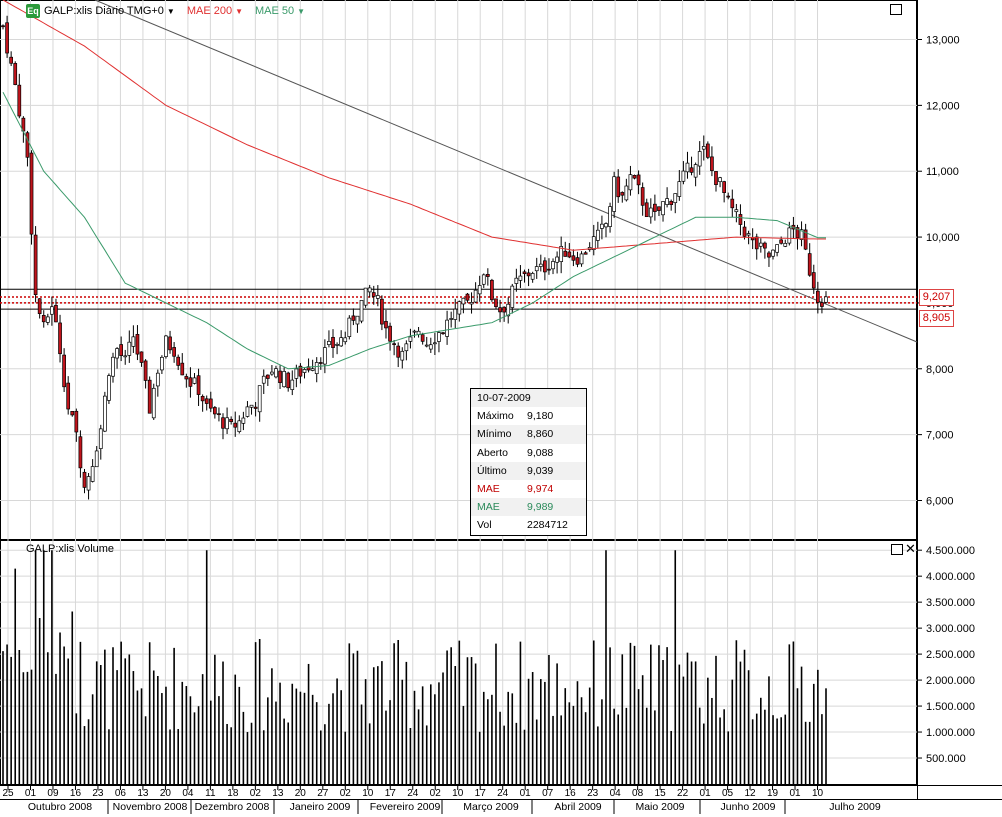 The height and width of the screenshot is (817, 1002). Describe the element at coordinates (950, 707) in the screenshot. I see `volume-tick-label: 1.500.000` at that location.